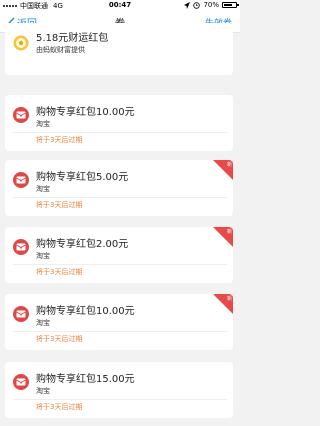  What do you see at coordinates (72, 38) in the screenshot?
I see `coupon-title: 5.18元财运红包` at bounding box center [72, 38].